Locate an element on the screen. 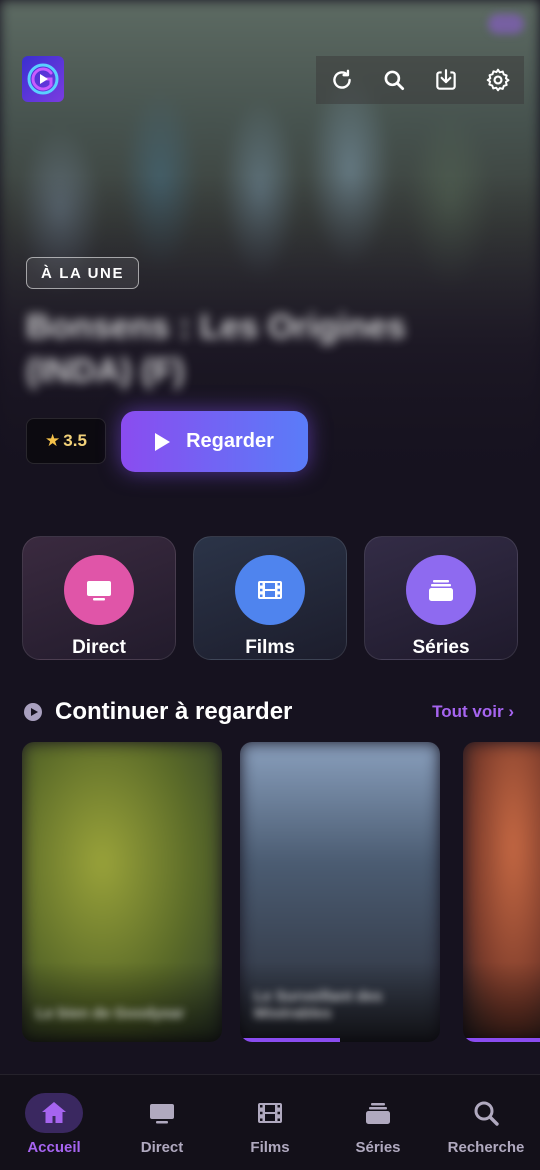 This screenshot has width=540, height=1170. nav-label: Recherche is located at coordinates (486, 1147).